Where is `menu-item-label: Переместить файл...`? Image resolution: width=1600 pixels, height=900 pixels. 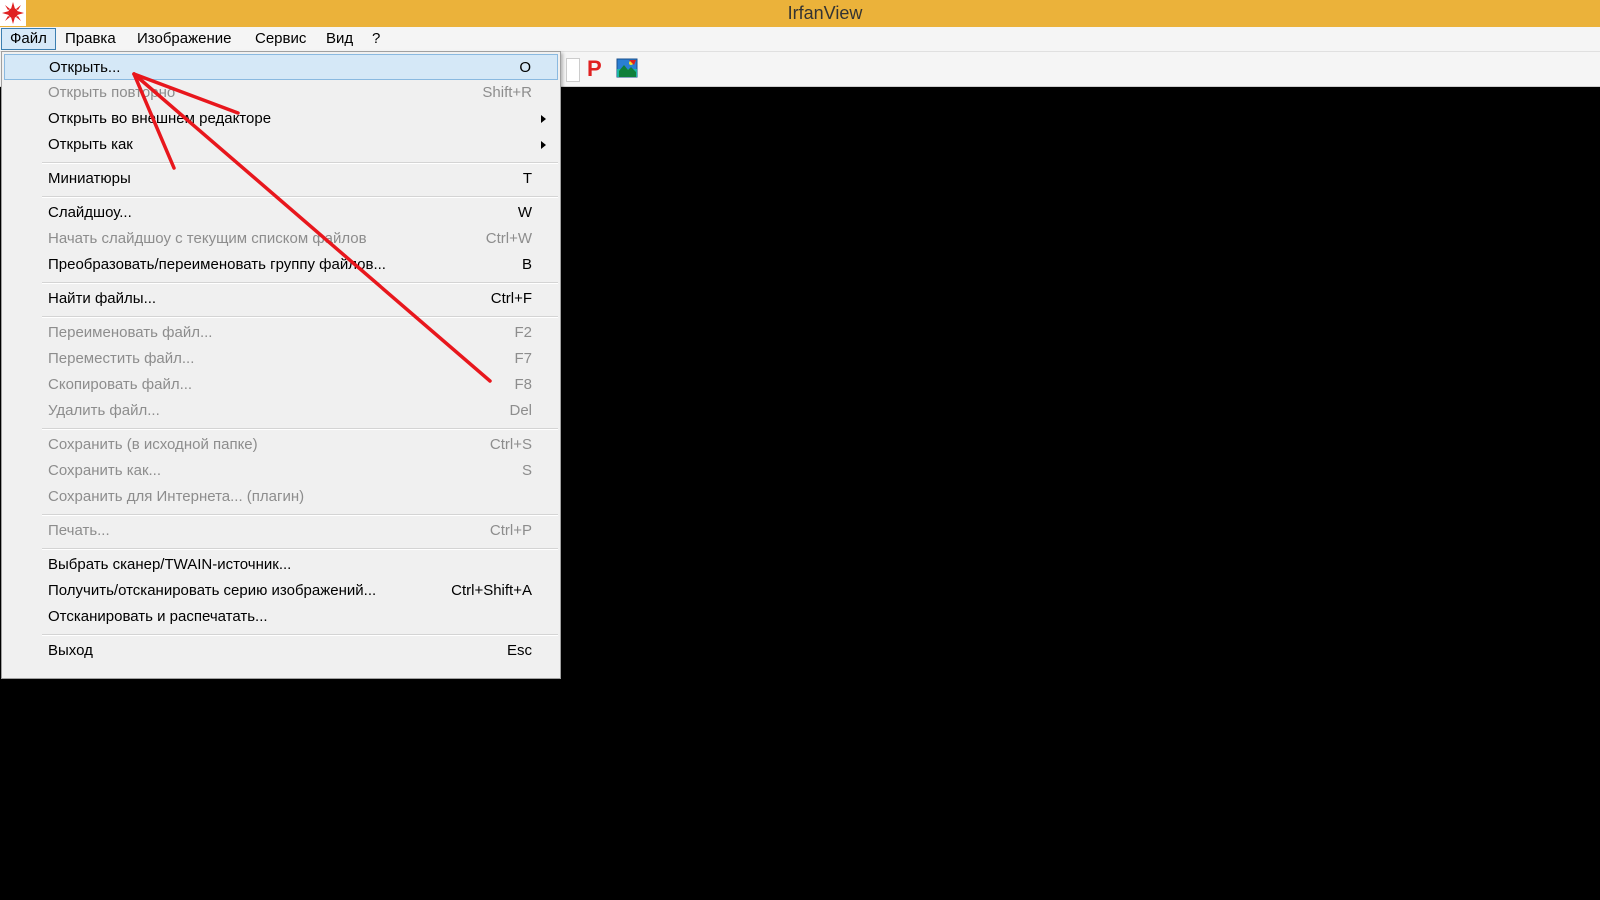 menu-item-label: Переместить файл... is located at coordinates (121, 358).